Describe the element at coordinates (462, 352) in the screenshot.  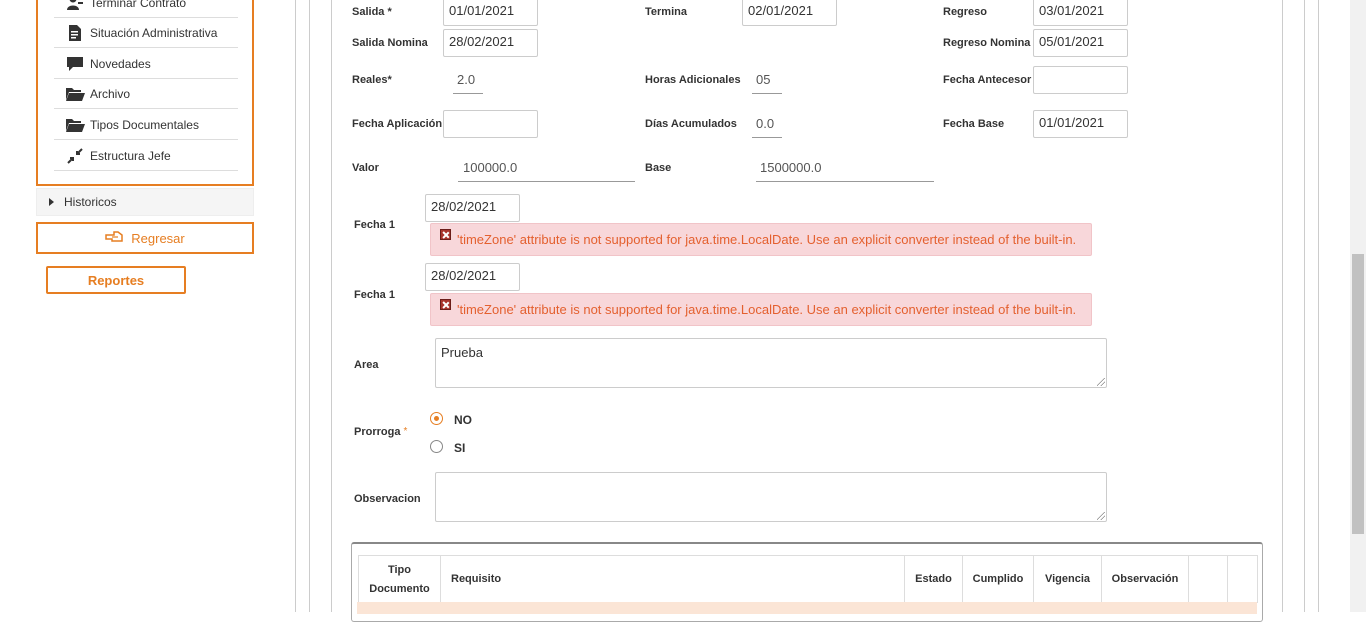
I see `area-value: Prueba` at that location.